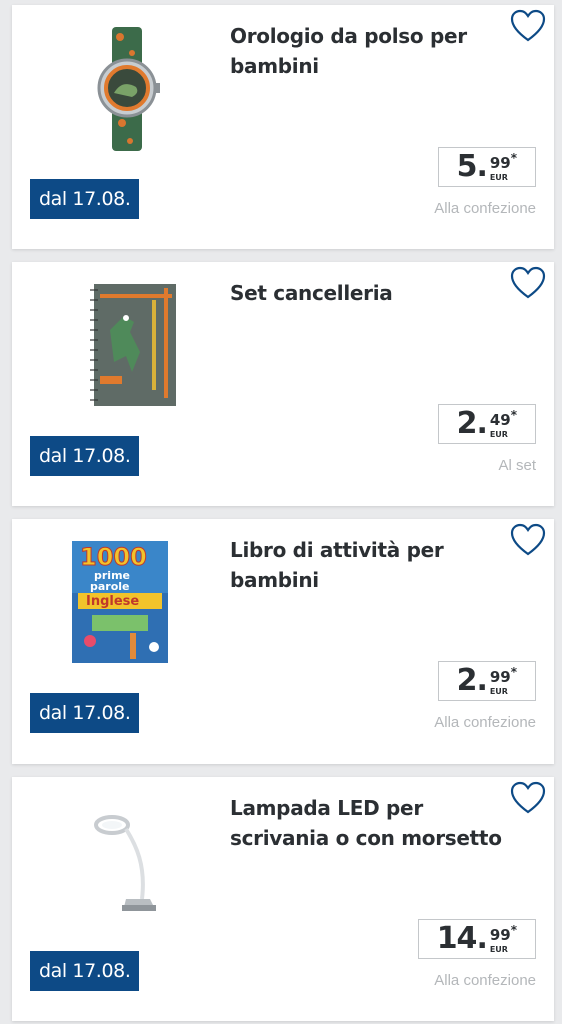 The width and height of the screenshot is (562, 1024). Describe the element at coordinates (112, 601) in the screenshot. I see `book-cover-line4: Inglese` at that location.